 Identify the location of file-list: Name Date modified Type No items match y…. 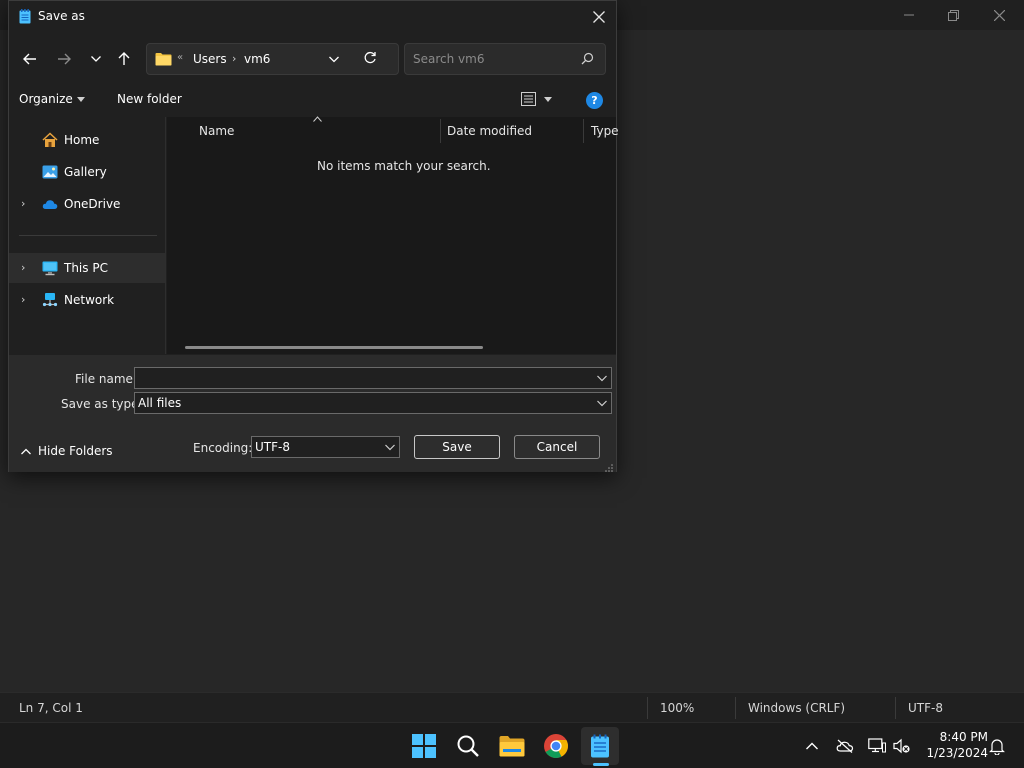
(393, 234).